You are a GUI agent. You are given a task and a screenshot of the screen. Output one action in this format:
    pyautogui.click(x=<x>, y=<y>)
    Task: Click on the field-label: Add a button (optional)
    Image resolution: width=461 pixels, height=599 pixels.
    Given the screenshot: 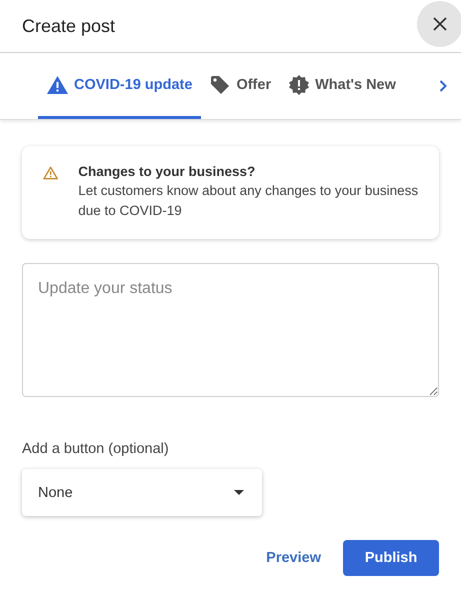 What is the action you would take?
    pyautogui.click(x=96, y=449)
    